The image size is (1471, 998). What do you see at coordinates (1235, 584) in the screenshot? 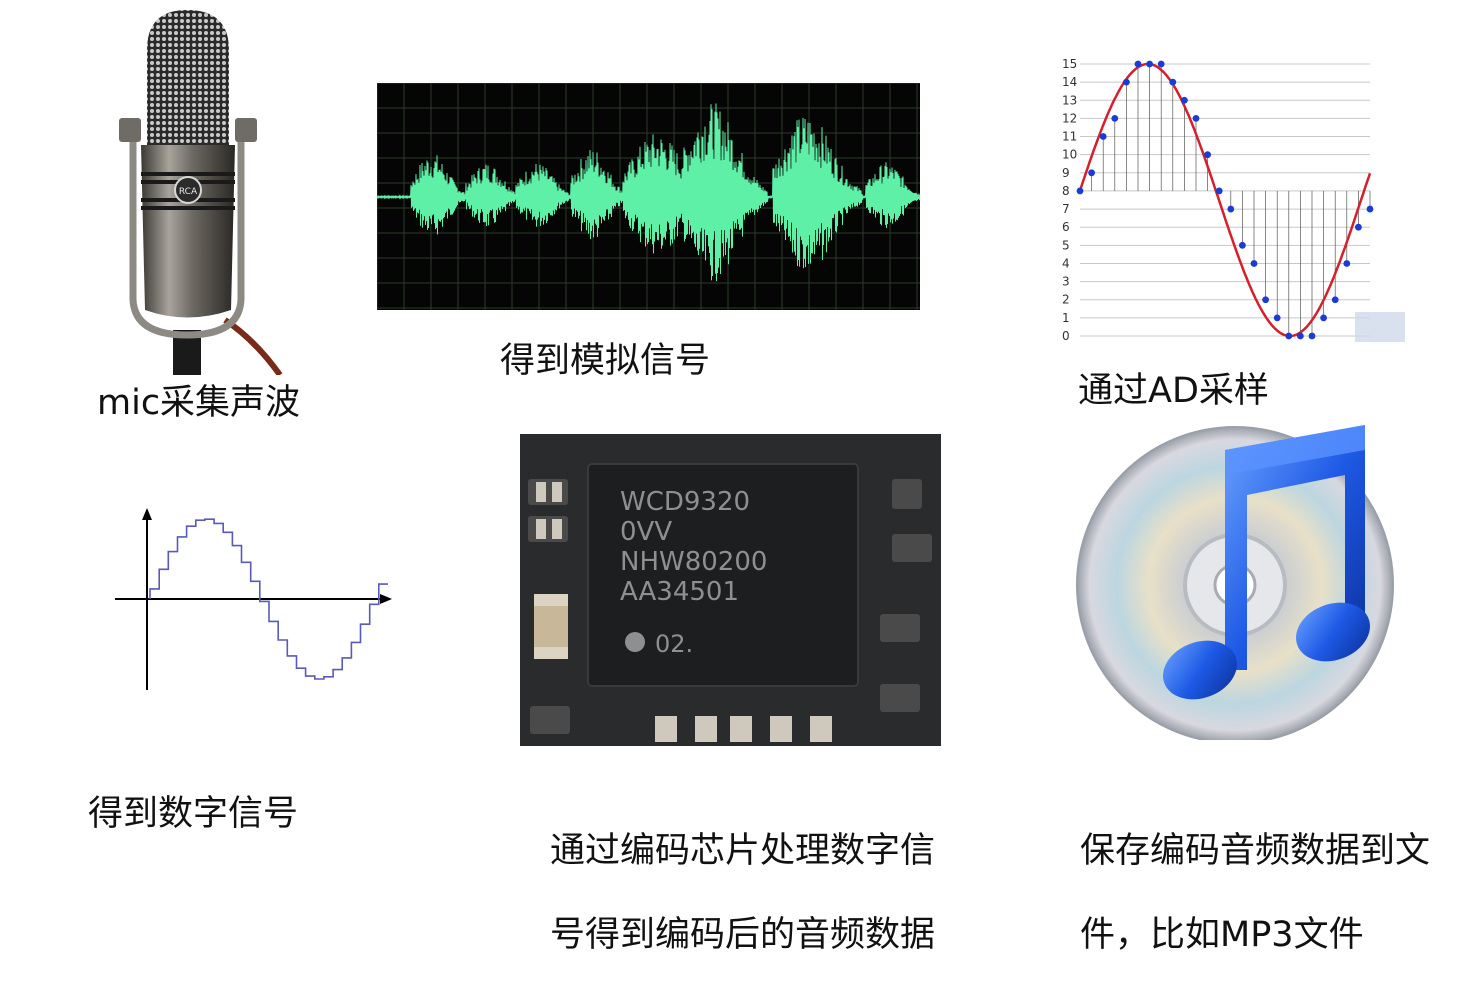
I see `music-cd-icon` at bounding box center [1235, 584].